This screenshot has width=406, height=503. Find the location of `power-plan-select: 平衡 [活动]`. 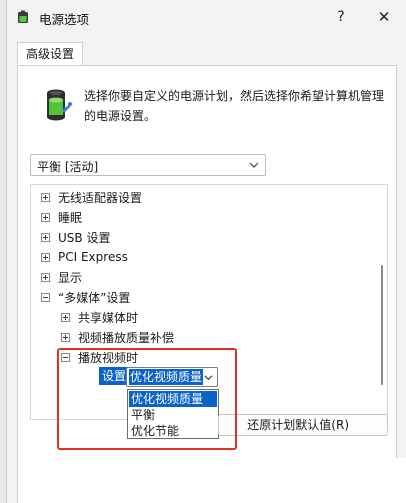

power-plan-select: 平衡 [活动] is located at coordinates (148, 165).